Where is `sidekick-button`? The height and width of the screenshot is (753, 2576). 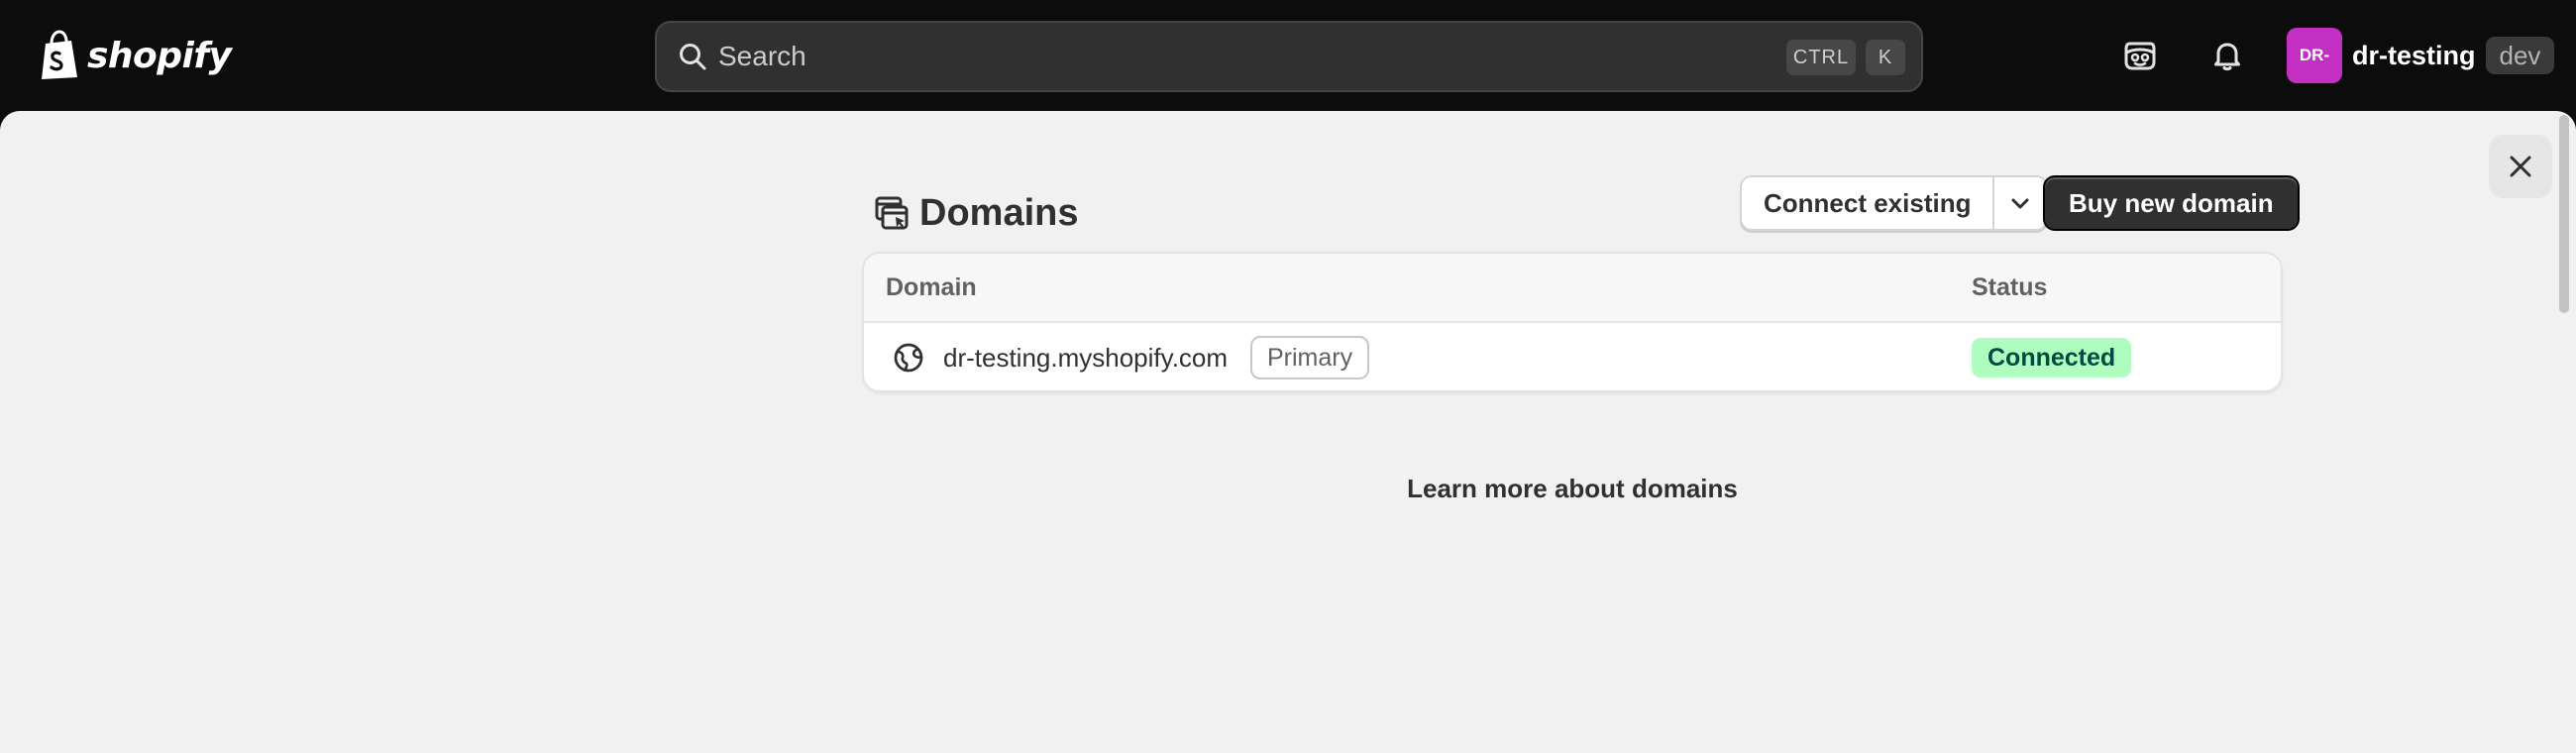 sidekick-button is located at coordinates (2140, 55).